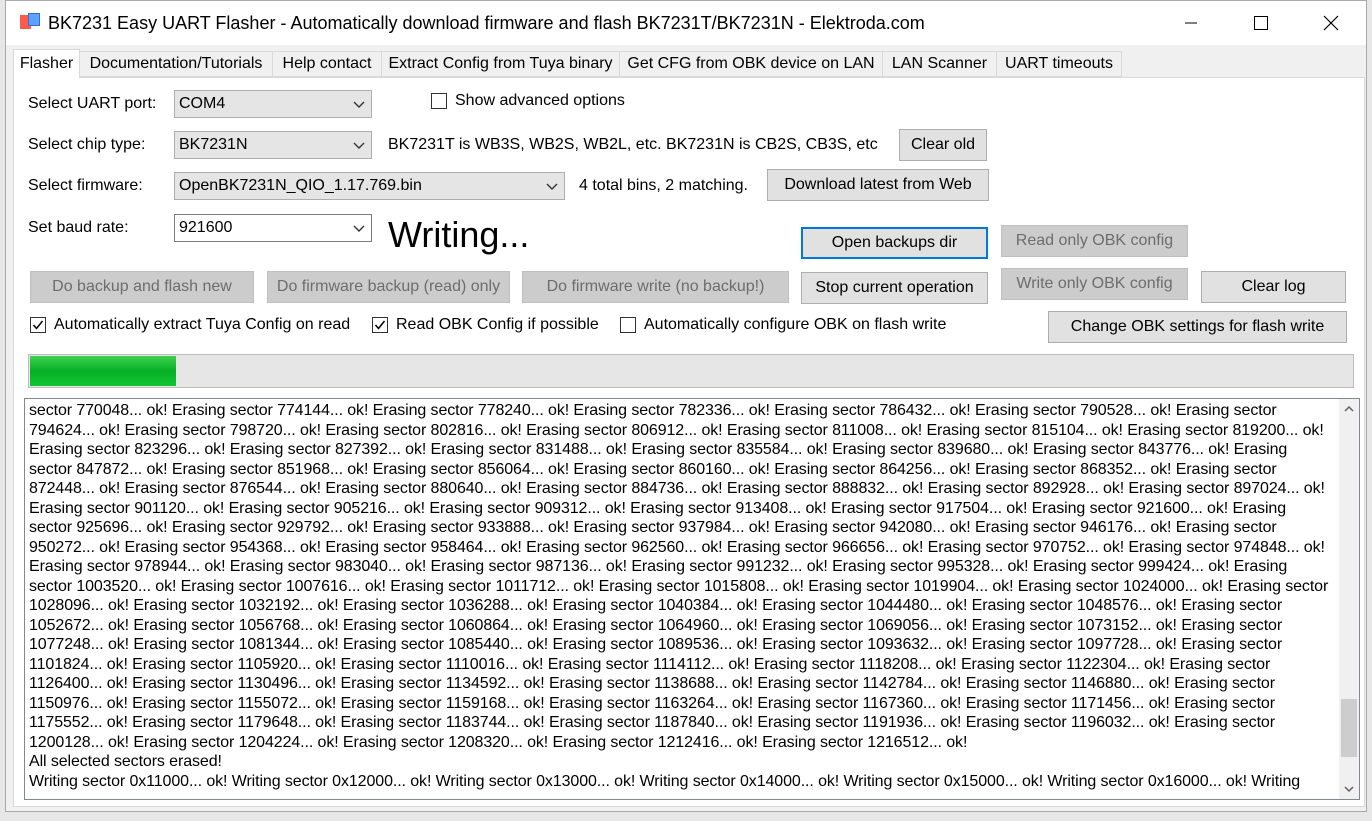 This screenshot has height=821, width=1372. What do you see at coordinates (327, 64) in the screenshot?
I see `tab-help-contact: Help contact` at bounding box center [327, 64].